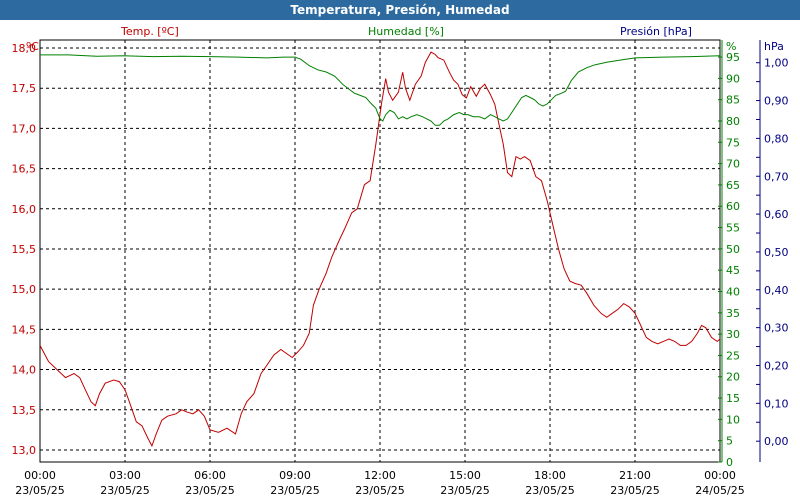  Describe the element at coordinates (40, 475) in the screenshot. I see `x-tick-time-0: 00:00` at that location.